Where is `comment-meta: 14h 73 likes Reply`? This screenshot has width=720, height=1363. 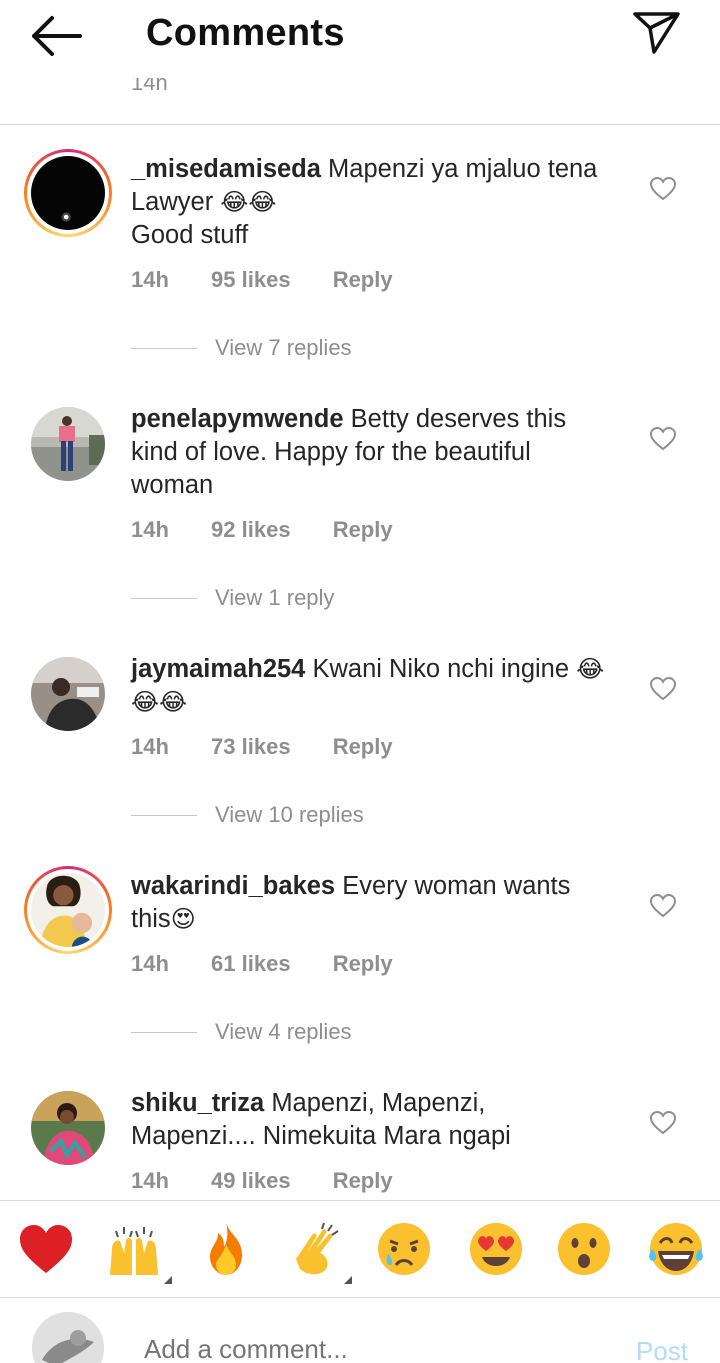
comment-meta: 14h 73 likes Reply is located at coordinates (280, 747).